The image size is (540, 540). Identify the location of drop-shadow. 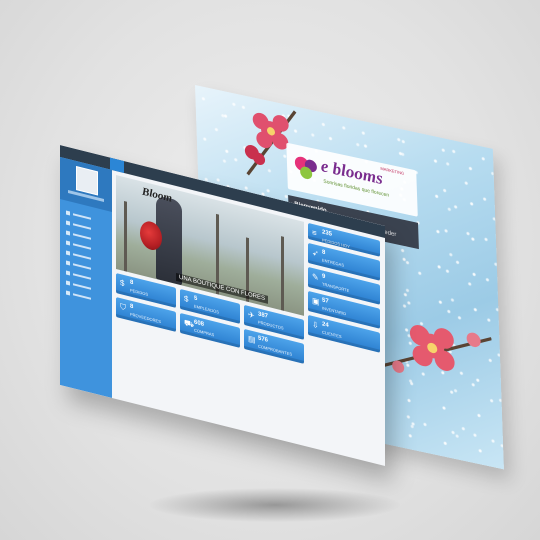
(275, 505).